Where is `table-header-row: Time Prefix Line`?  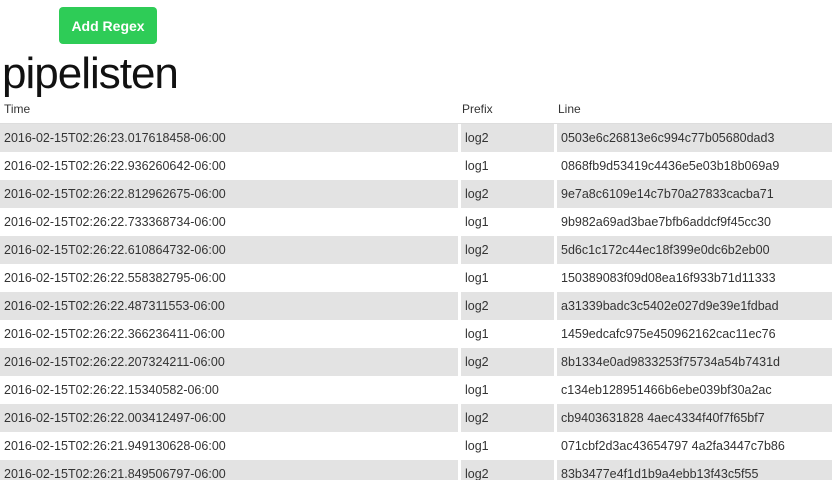
table-header-row: Time Prefix Line is located at coordinates (416, 109).